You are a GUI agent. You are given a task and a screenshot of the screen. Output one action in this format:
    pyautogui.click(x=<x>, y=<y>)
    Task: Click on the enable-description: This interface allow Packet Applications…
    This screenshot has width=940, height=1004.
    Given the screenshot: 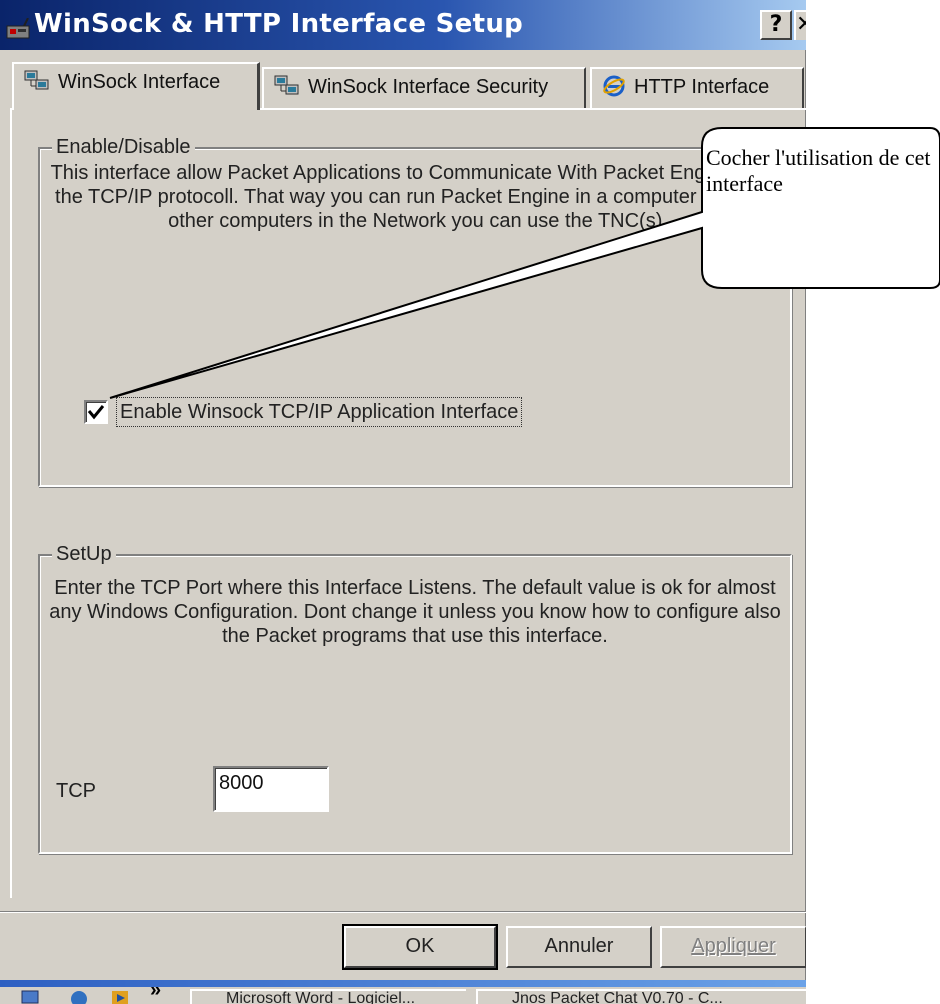 What is the action you would take?
    pyautogui.click(x=418, y=197)
    